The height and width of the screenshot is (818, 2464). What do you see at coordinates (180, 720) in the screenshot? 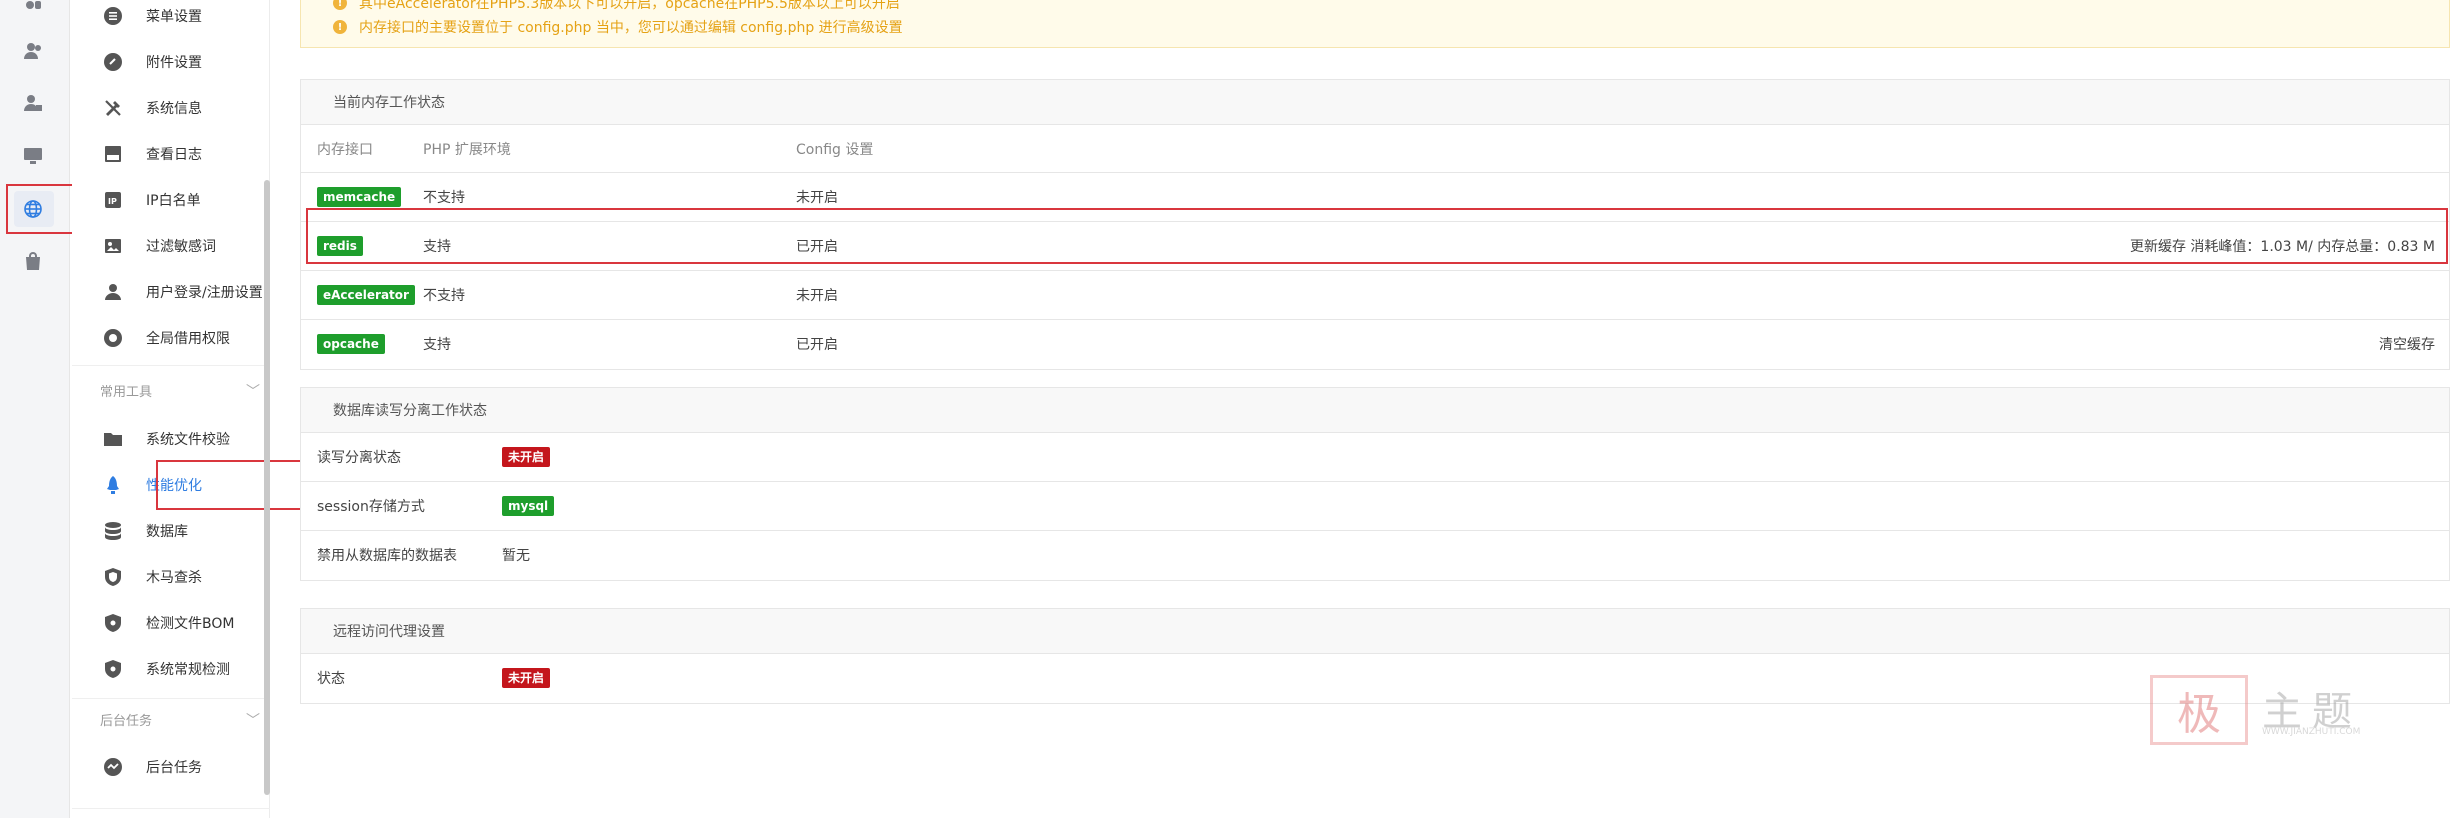
I see `menu-group-tasks: 后台任务 ﹀` at bounding box center [180, 720].